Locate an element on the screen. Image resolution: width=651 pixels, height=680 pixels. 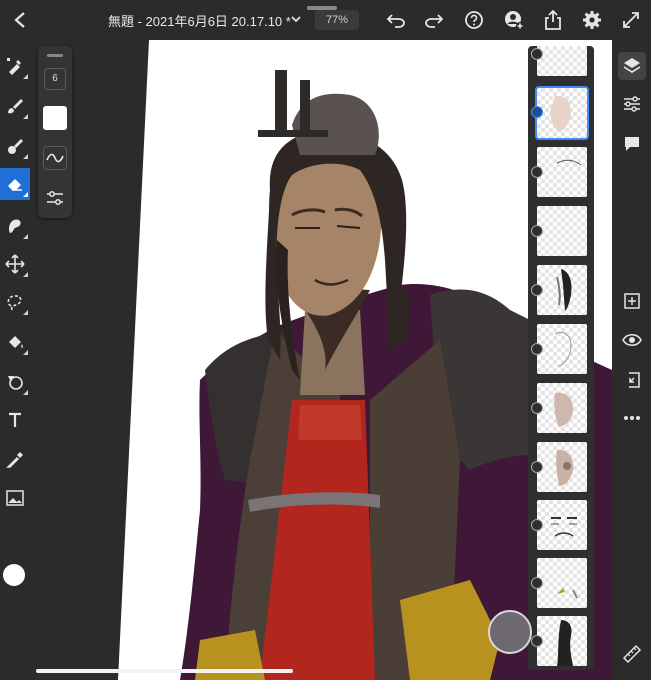
brush-stroke-icon is located at coordinates (55, 158).